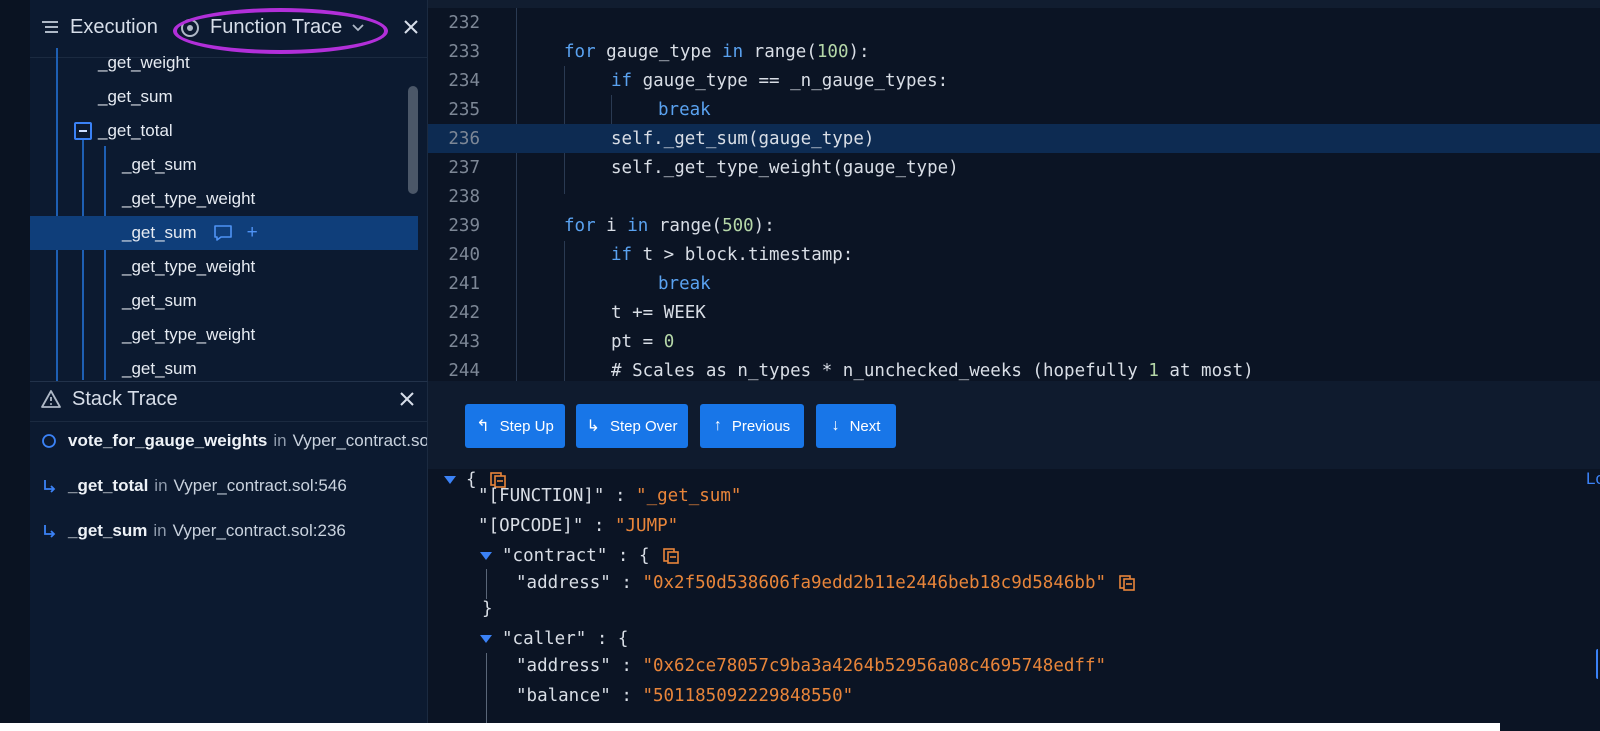 This screenshot has width=1600, height=731. Describe the element at coordinates (659, 51) in the screenshot. I see `code-token: gauge_type` at that location.